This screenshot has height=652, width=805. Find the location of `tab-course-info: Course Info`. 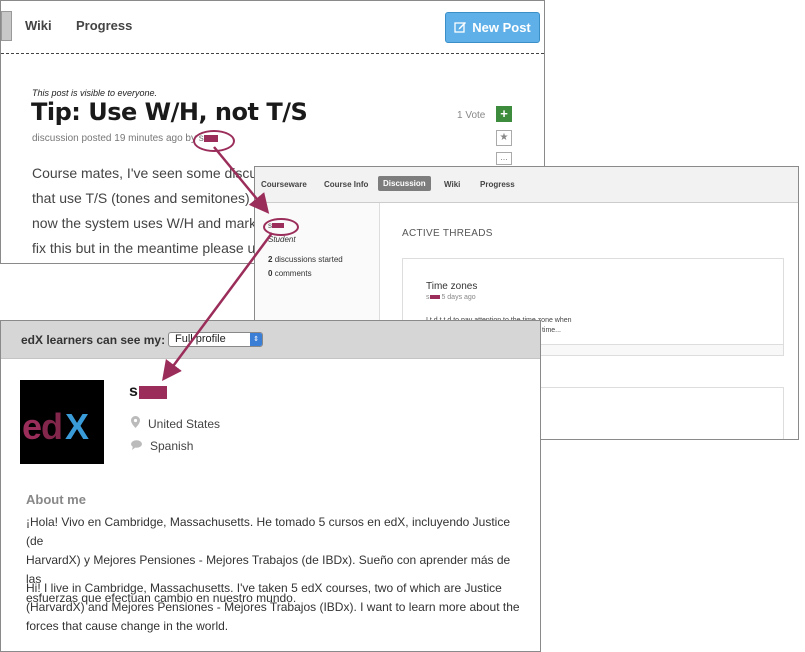

tab-course-info: Course Info is located at coordinates (346, 184).